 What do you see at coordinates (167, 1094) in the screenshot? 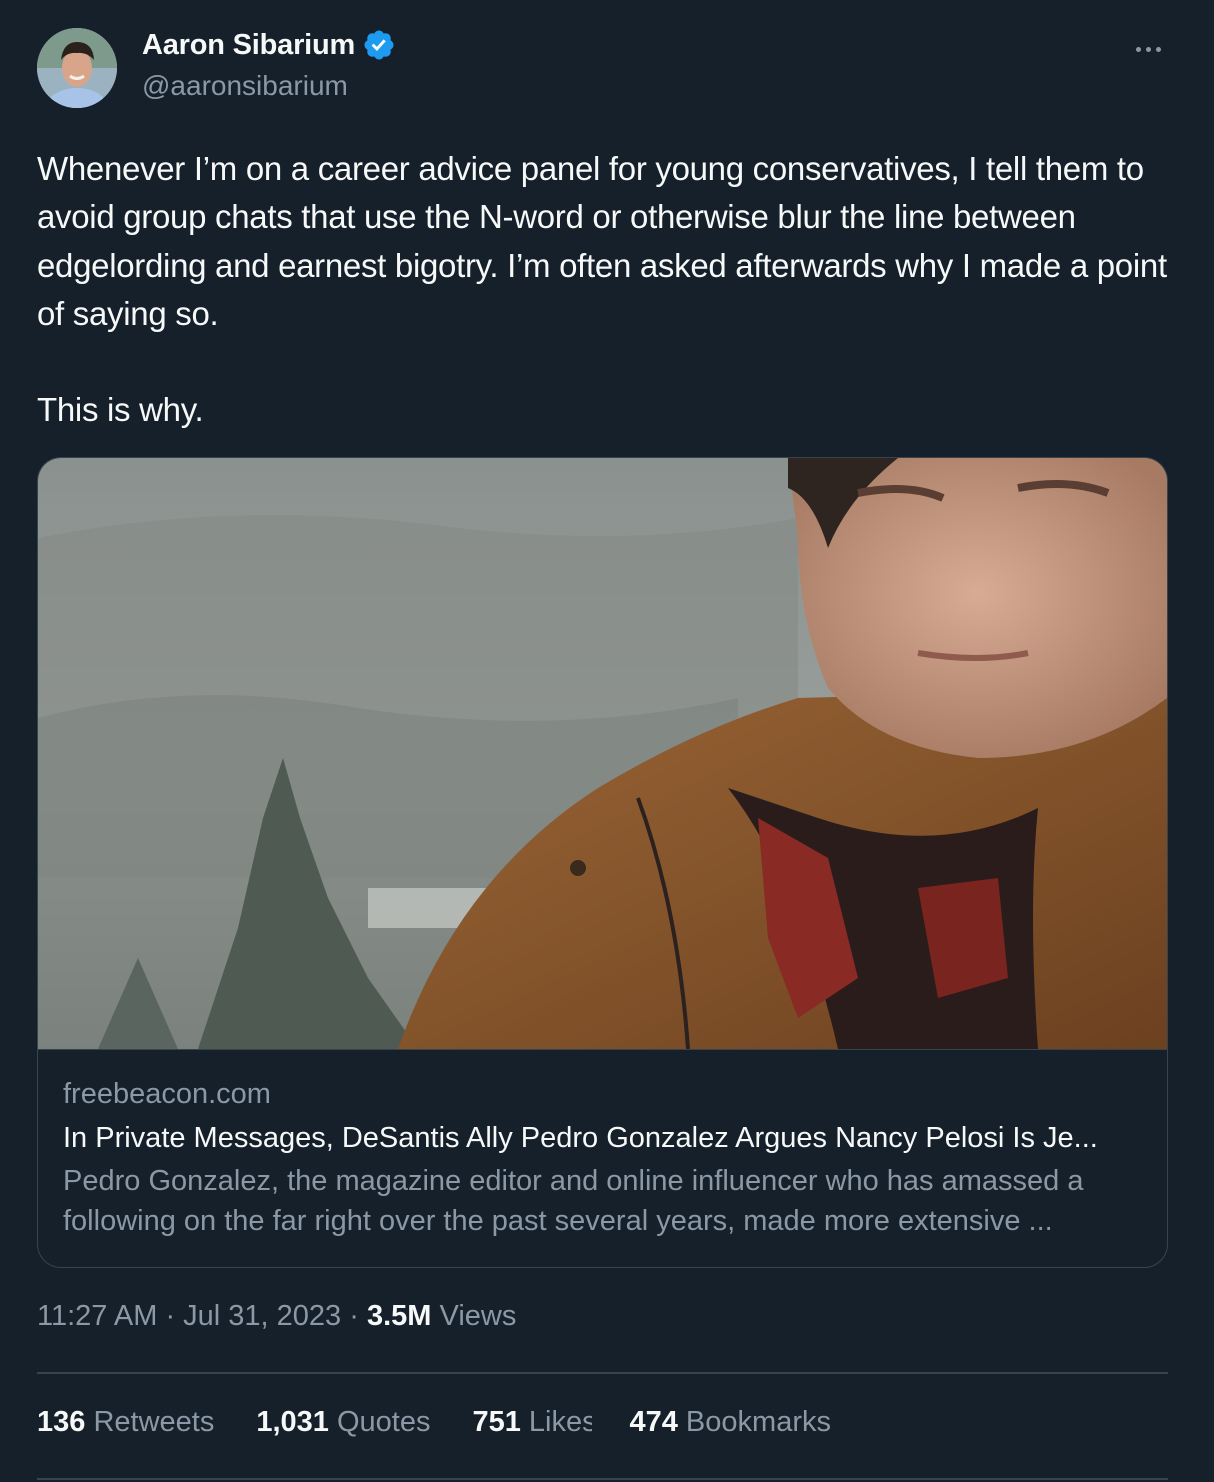
I see `link-card-domain: freebeacon.com` at bounding box center [167, 1094].